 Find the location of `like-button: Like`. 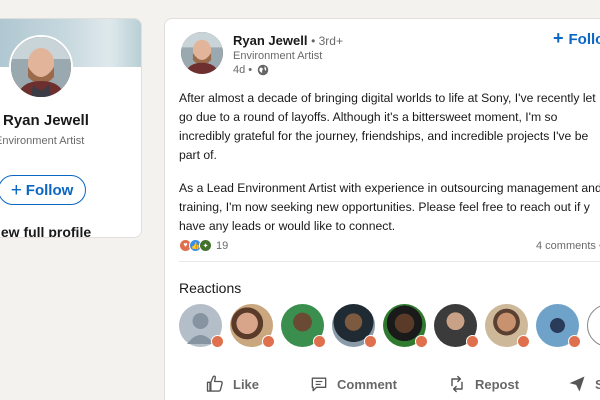

like-button: Like is located at coordinates (232, 384).